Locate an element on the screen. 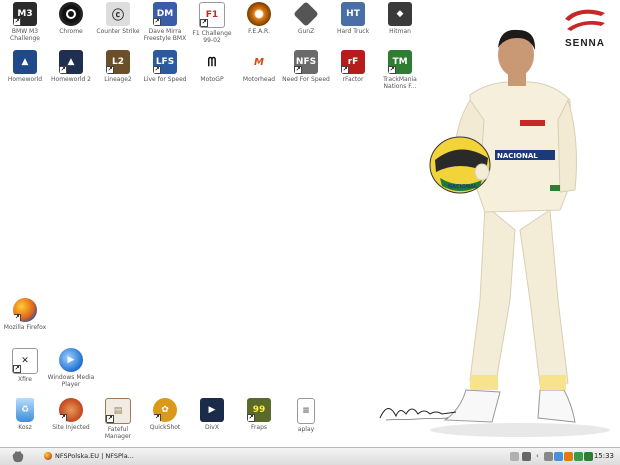 The height and width of the screenshot is (465, 620). desktop-icon-label: F1 Challenge 99-02 is located at coordinates (212, 37).